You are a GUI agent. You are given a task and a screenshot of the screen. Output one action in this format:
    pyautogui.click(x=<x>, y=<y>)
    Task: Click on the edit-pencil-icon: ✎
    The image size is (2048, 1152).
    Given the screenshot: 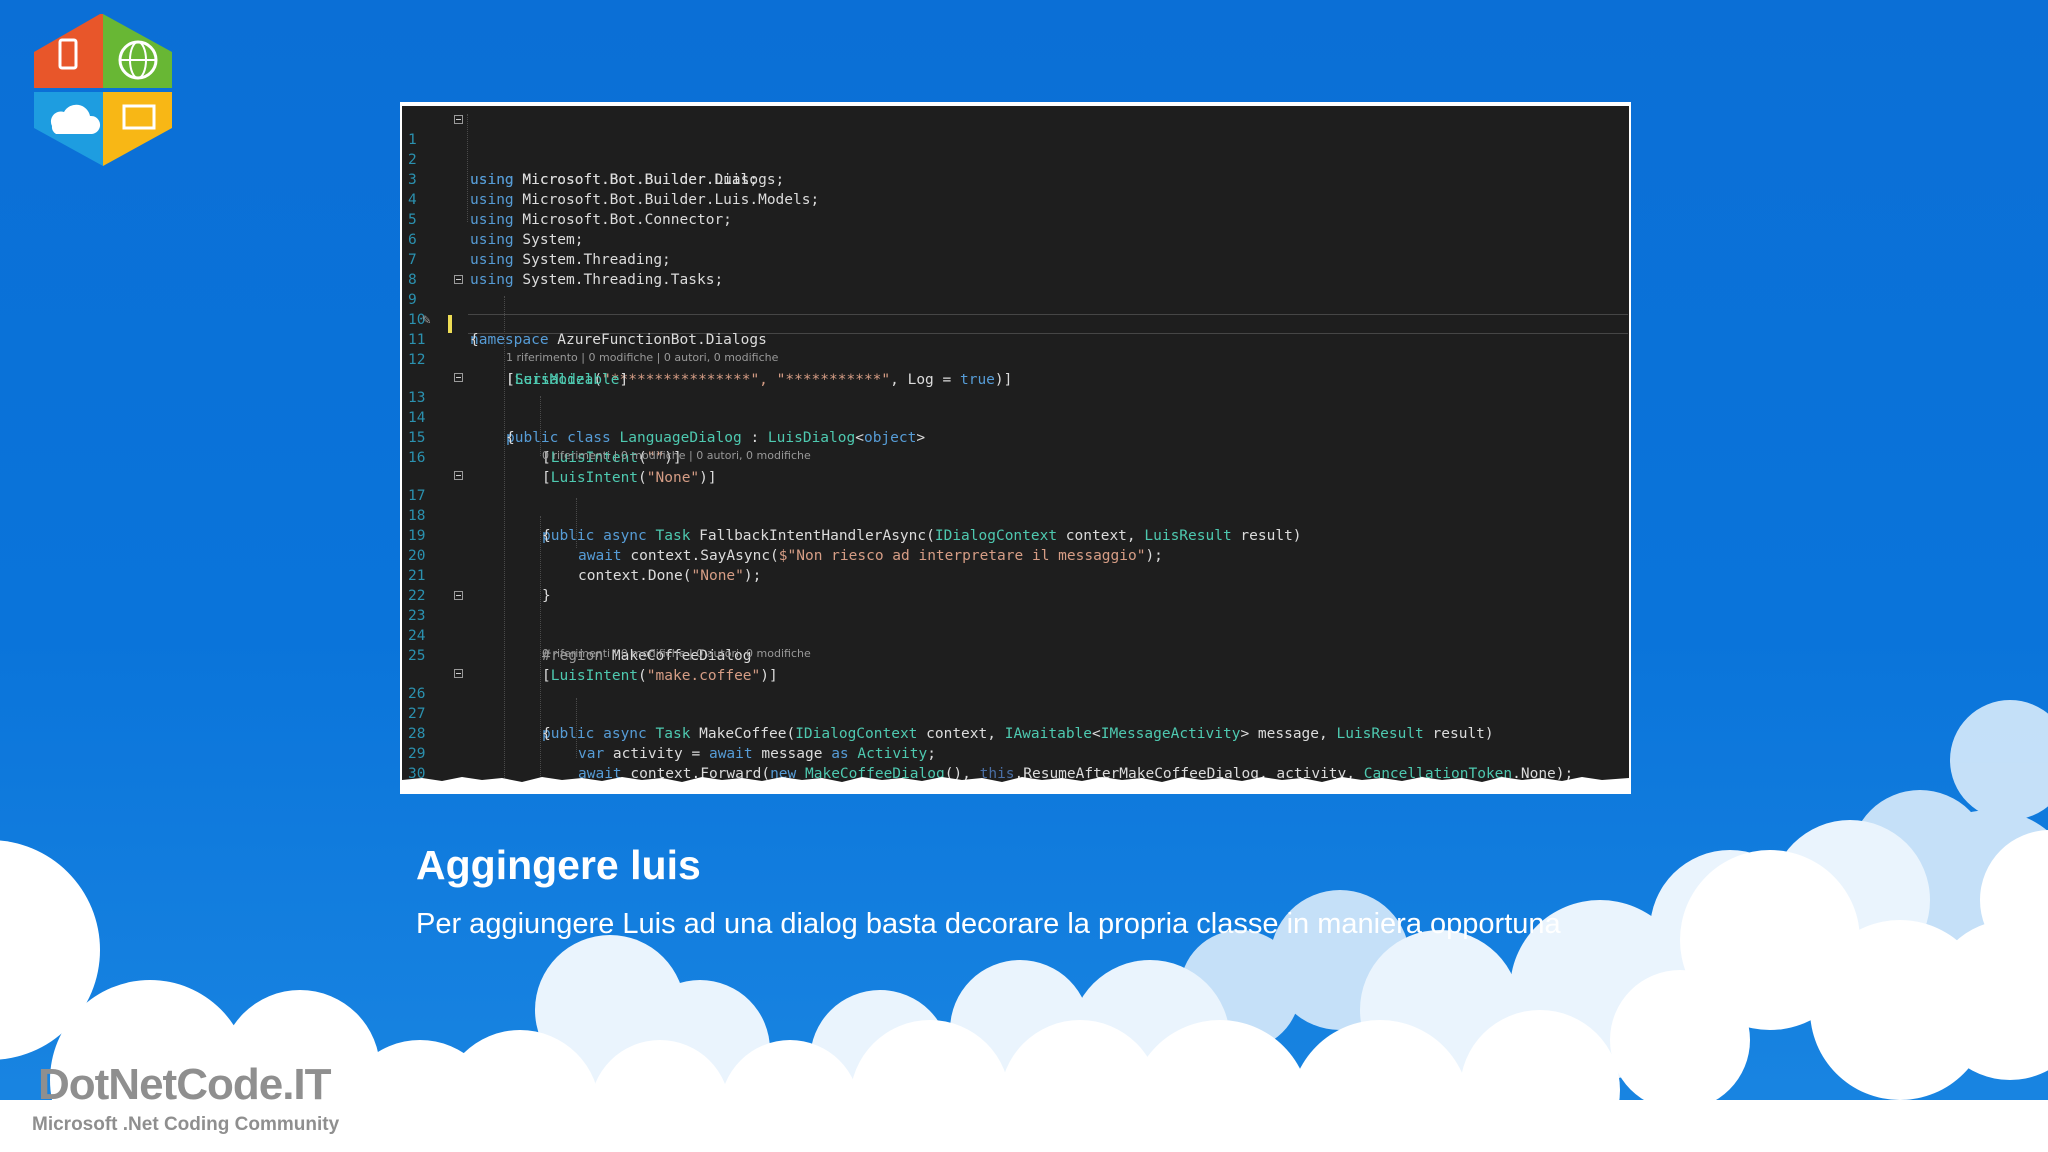 What is the action you would take?
    pyautogui.click(x=426, y=320)
    